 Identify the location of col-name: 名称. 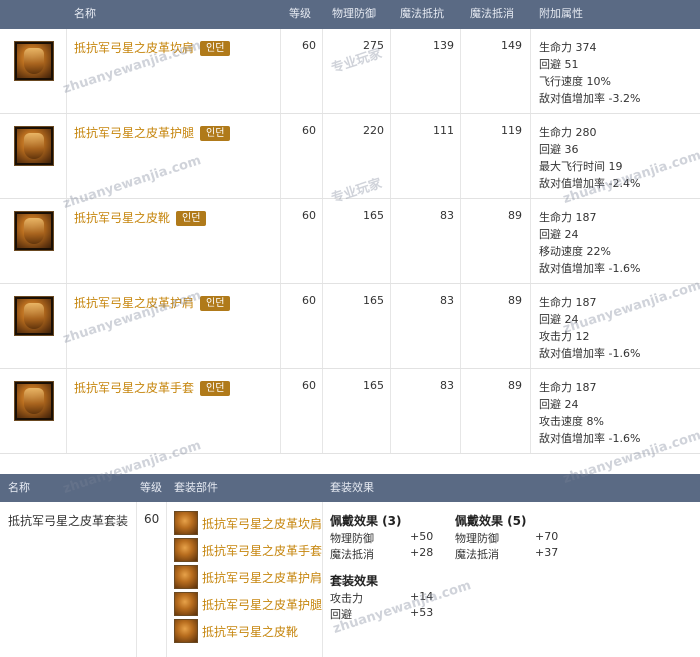
(85, 13).